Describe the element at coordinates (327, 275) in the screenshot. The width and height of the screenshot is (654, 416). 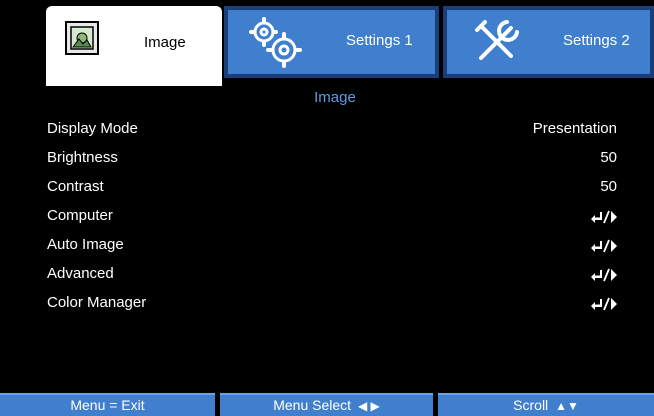
I see `menu-item-advanced: Advanced` at that location.